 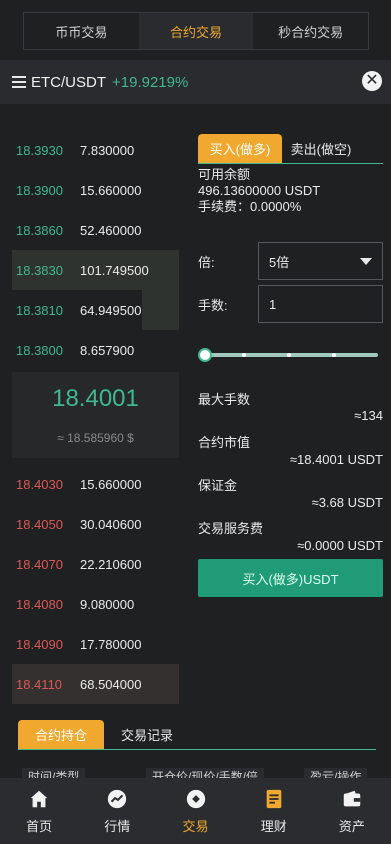 I want to click on nav-label: 资产, so click(x=351, y=826).